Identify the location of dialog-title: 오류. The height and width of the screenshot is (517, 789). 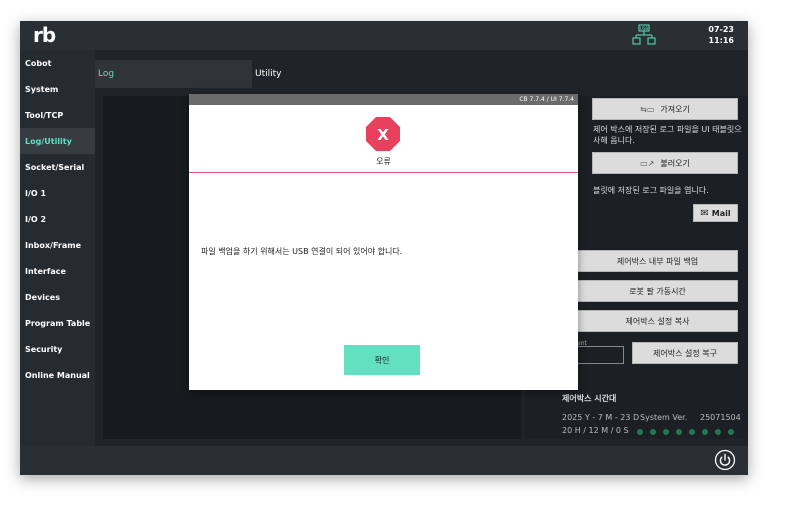
(383, 161).